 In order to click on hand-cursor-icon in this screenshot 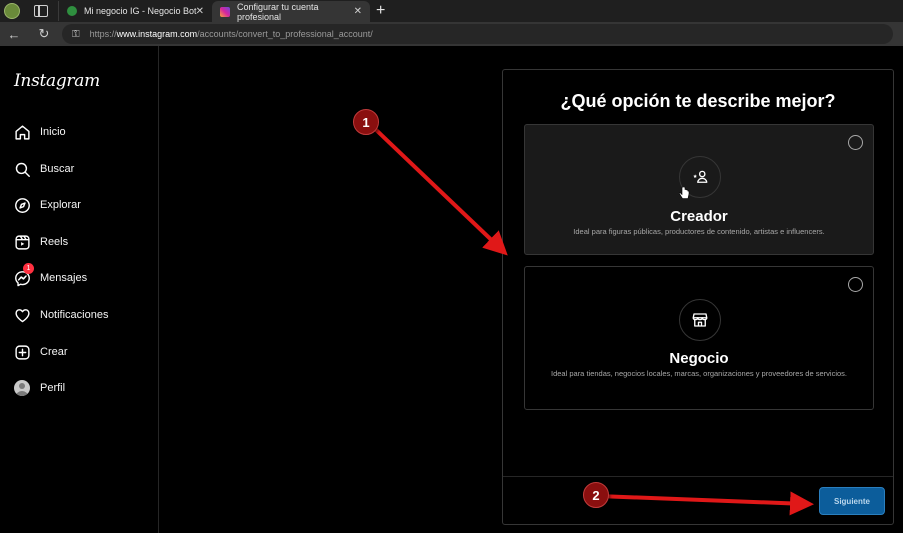, I will do `click(684, 192)`.